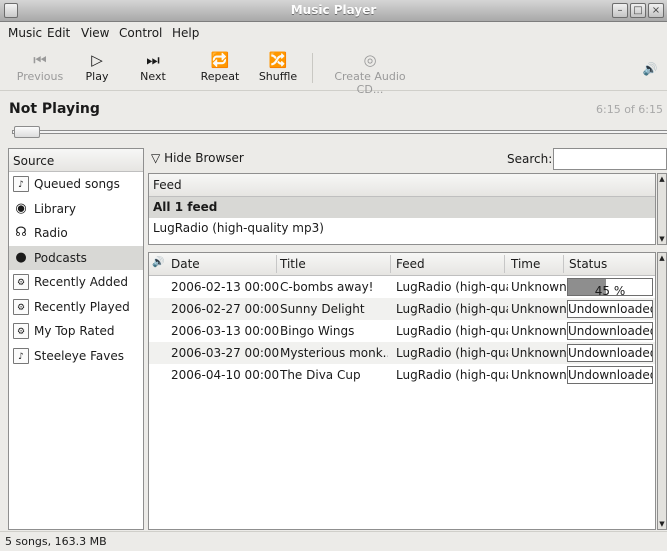 This screenshot has height=551, width=667. Describe the element at coordinates (58, 33) in the screenshot. I see `menu-edit: Edit` at that location.